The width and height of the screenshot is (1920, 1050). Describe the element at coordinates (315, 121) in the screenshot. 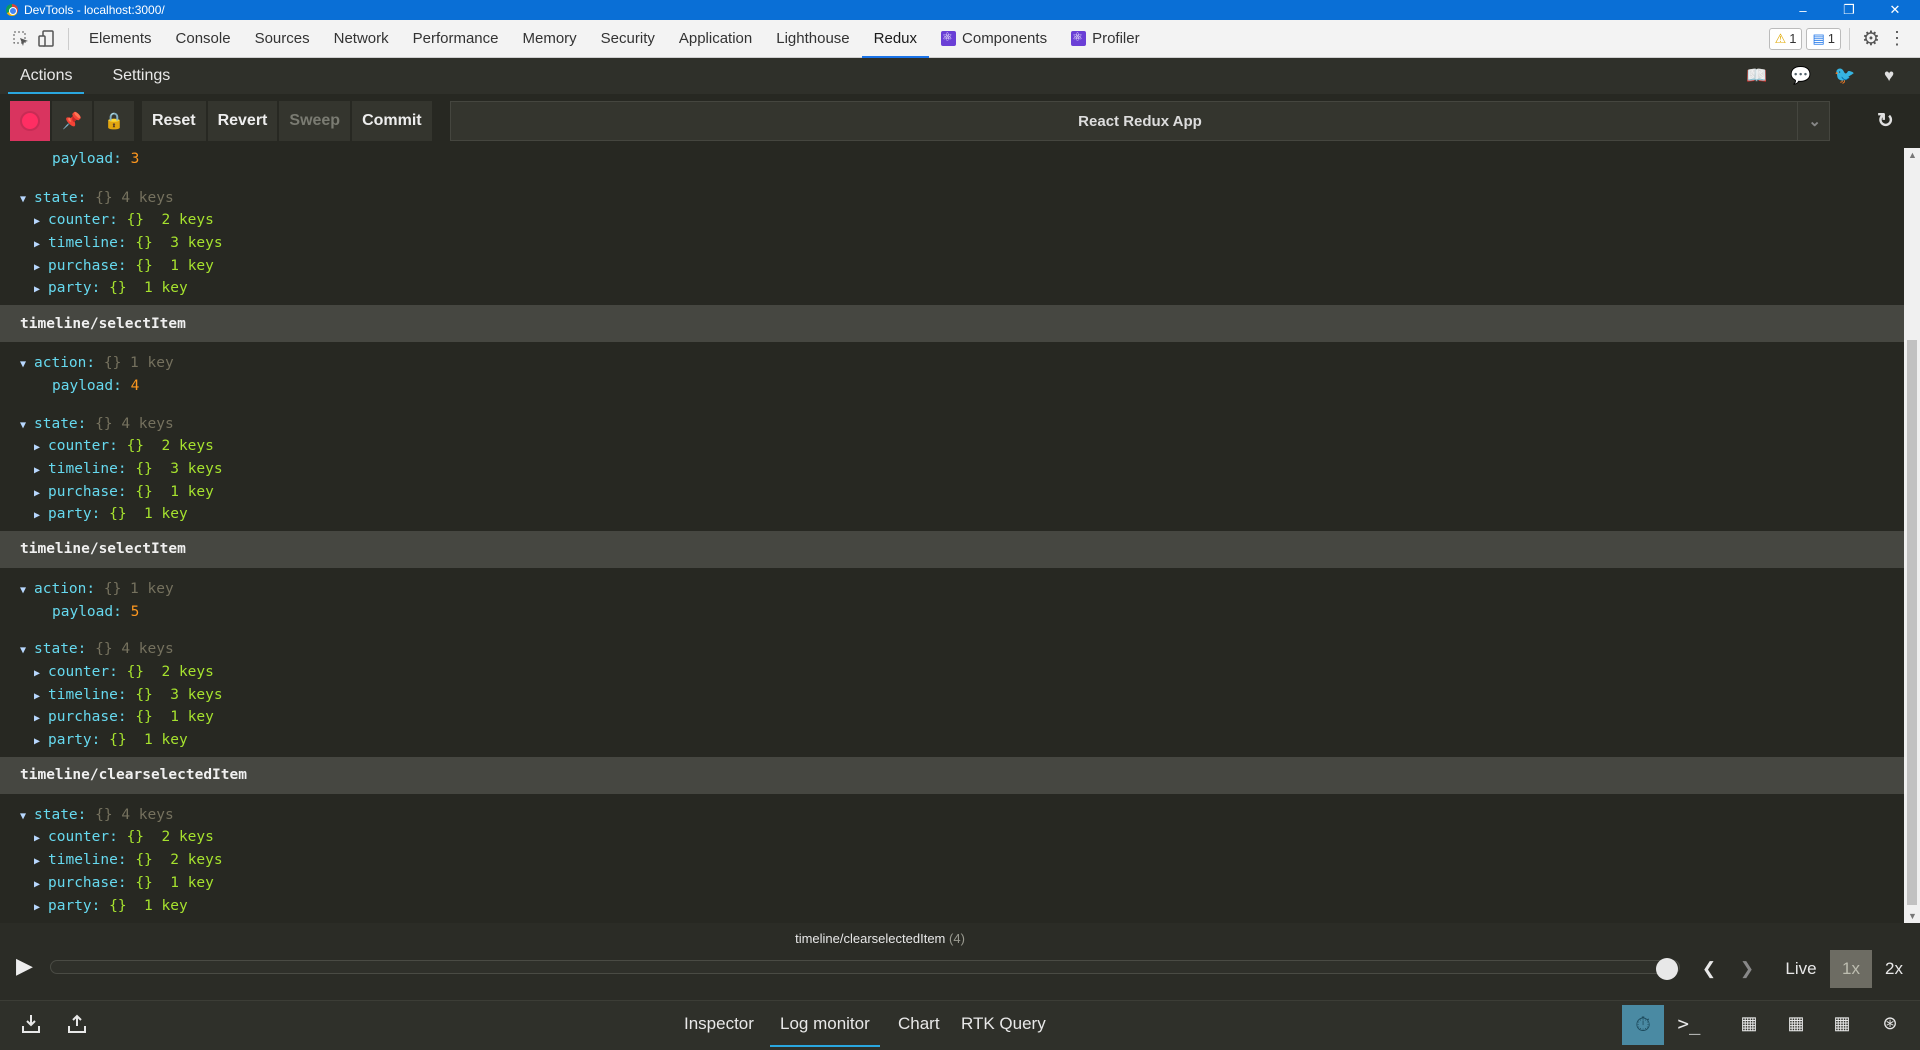

I see `sweep-button: Sweep` at that location.